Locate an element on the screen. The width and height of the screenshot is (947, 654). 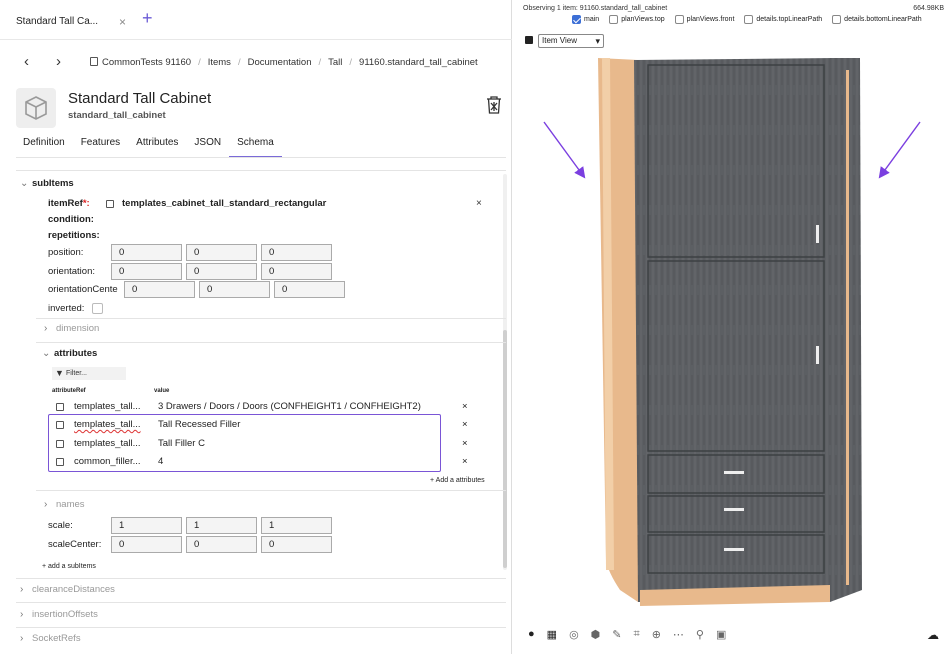
checkbox-checked-icon is located at coordinates (576, 19).